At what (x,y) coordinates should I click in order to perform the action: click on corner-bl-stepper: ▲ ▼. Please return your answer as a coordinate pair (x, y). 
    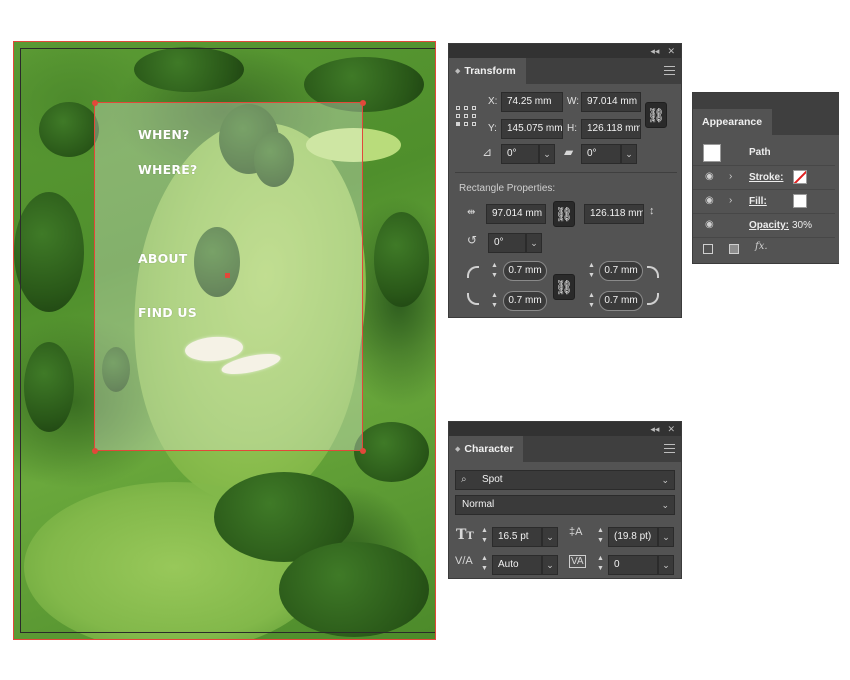
    Looking at the image, I should click on (494, 302).